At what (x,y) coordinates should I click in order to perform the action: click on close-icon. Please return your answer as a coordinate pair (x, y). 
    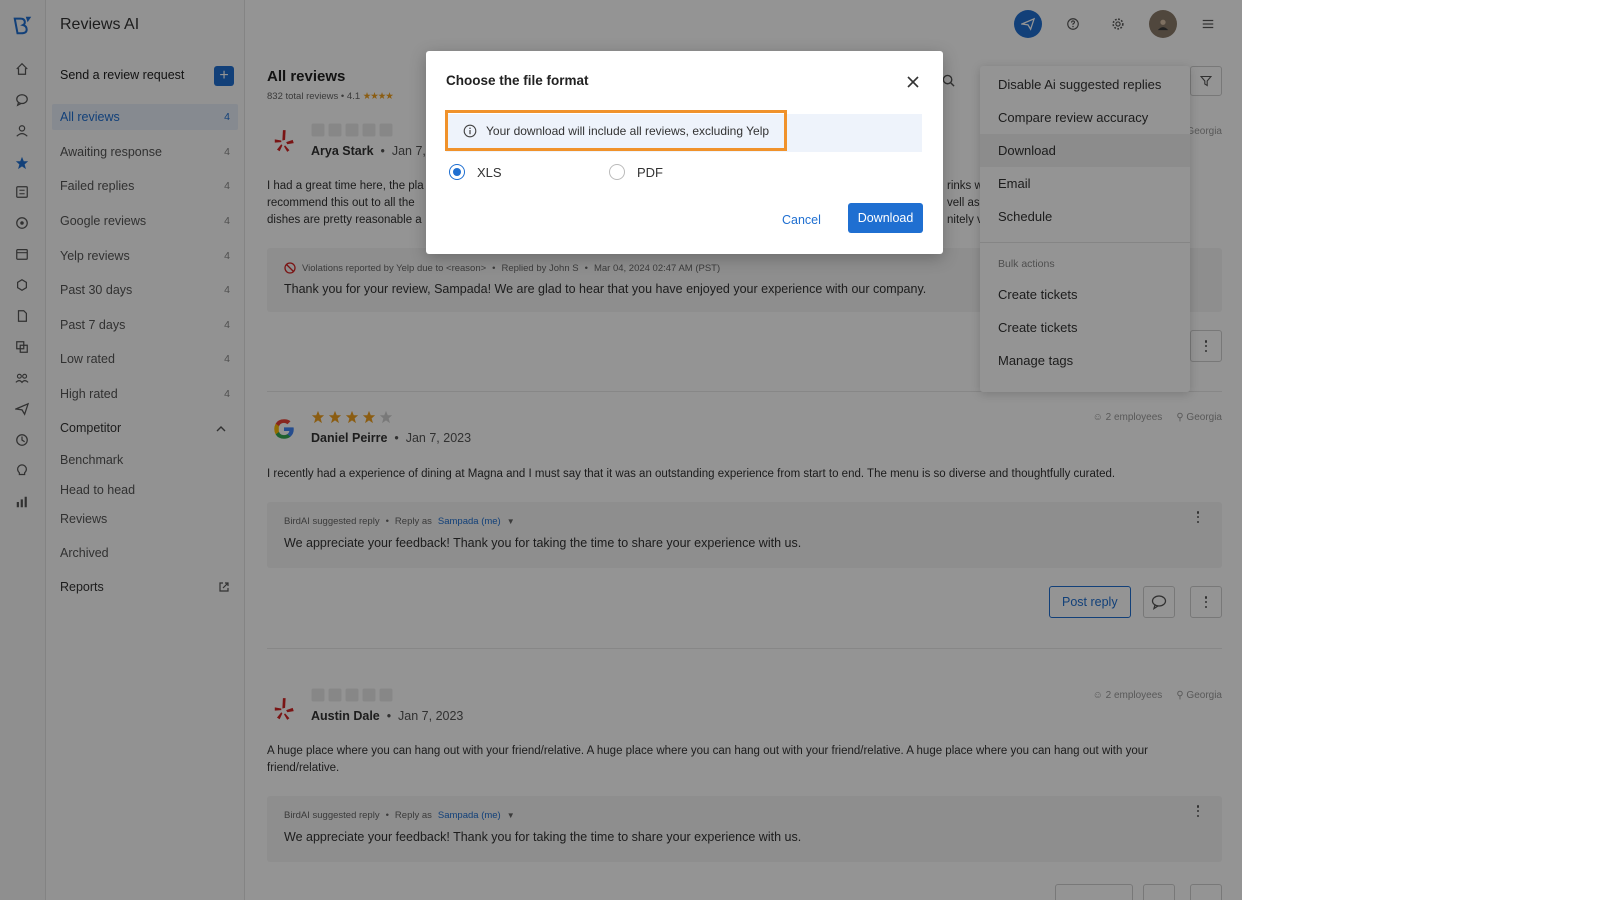
    Looking at the image, I should click on (913, 82).